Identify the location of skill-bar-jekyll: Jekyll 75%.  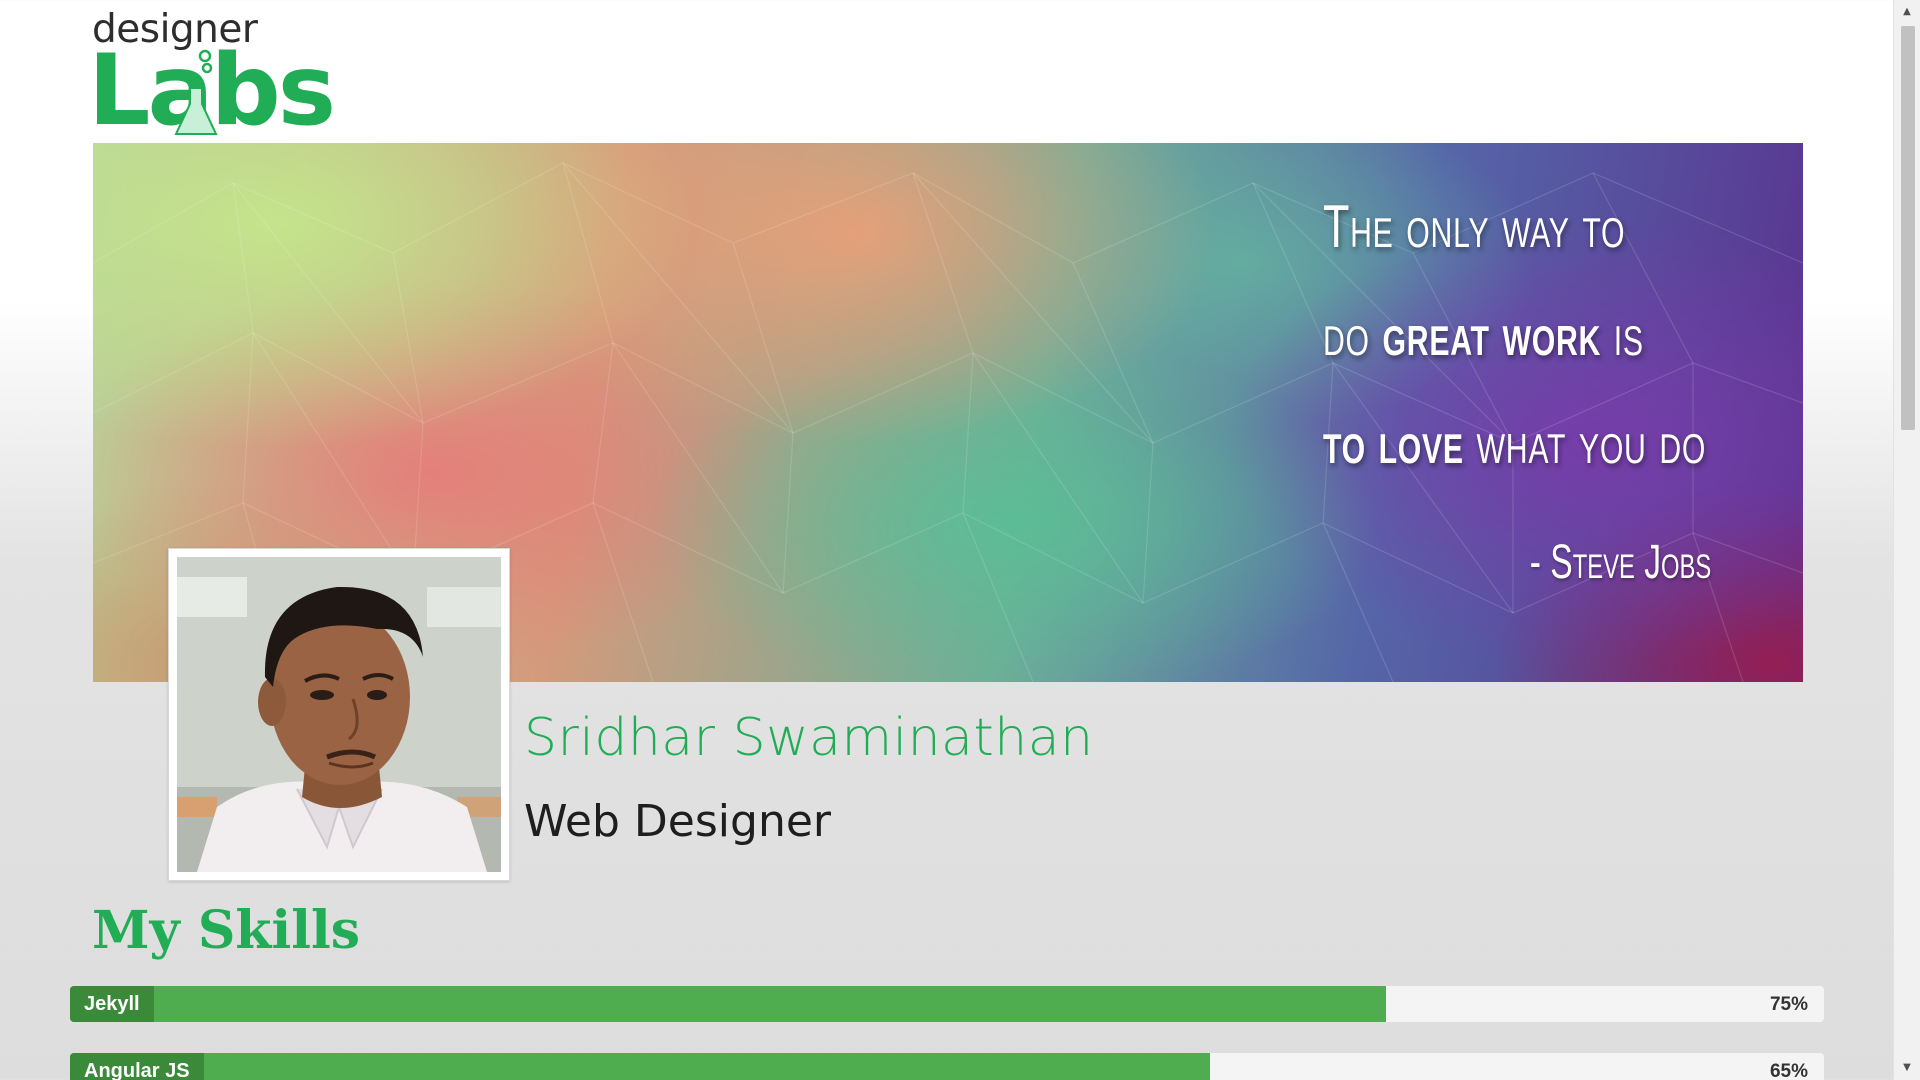
(947, 1004).